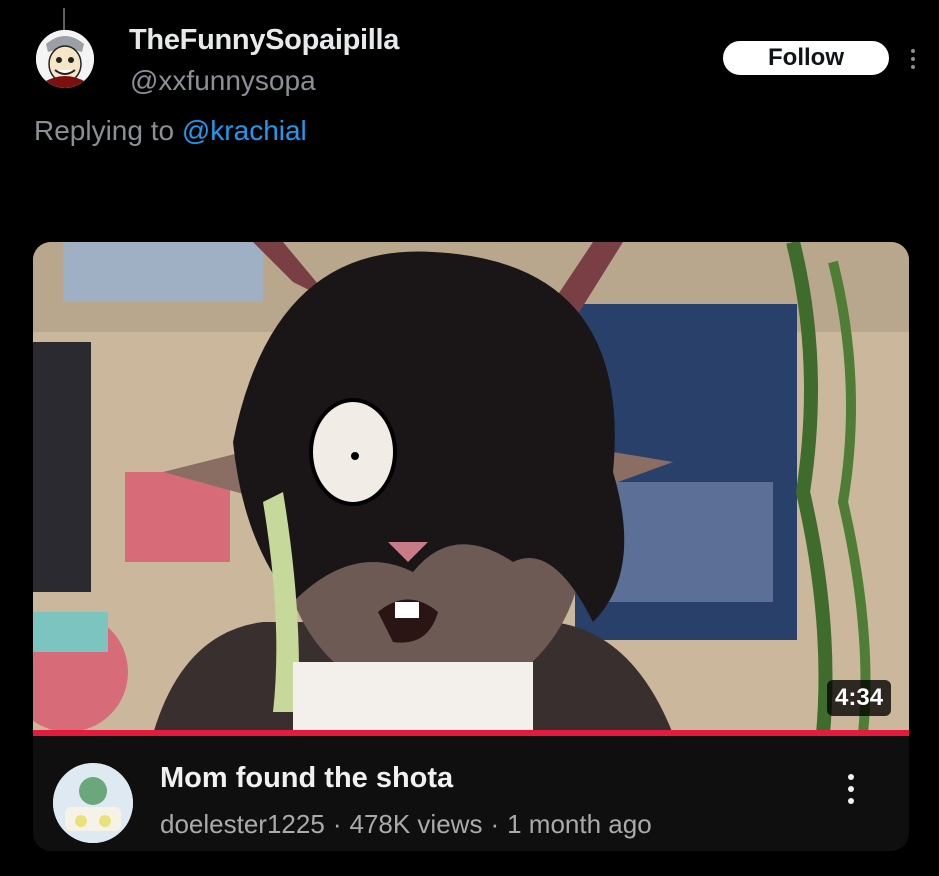 The width and height of the screenshot is (939, 876). What do you see at coordinates (244, 130) in the screenshot?
I see `replying-mention-link: @krachial` at bounding box center [244, 130].